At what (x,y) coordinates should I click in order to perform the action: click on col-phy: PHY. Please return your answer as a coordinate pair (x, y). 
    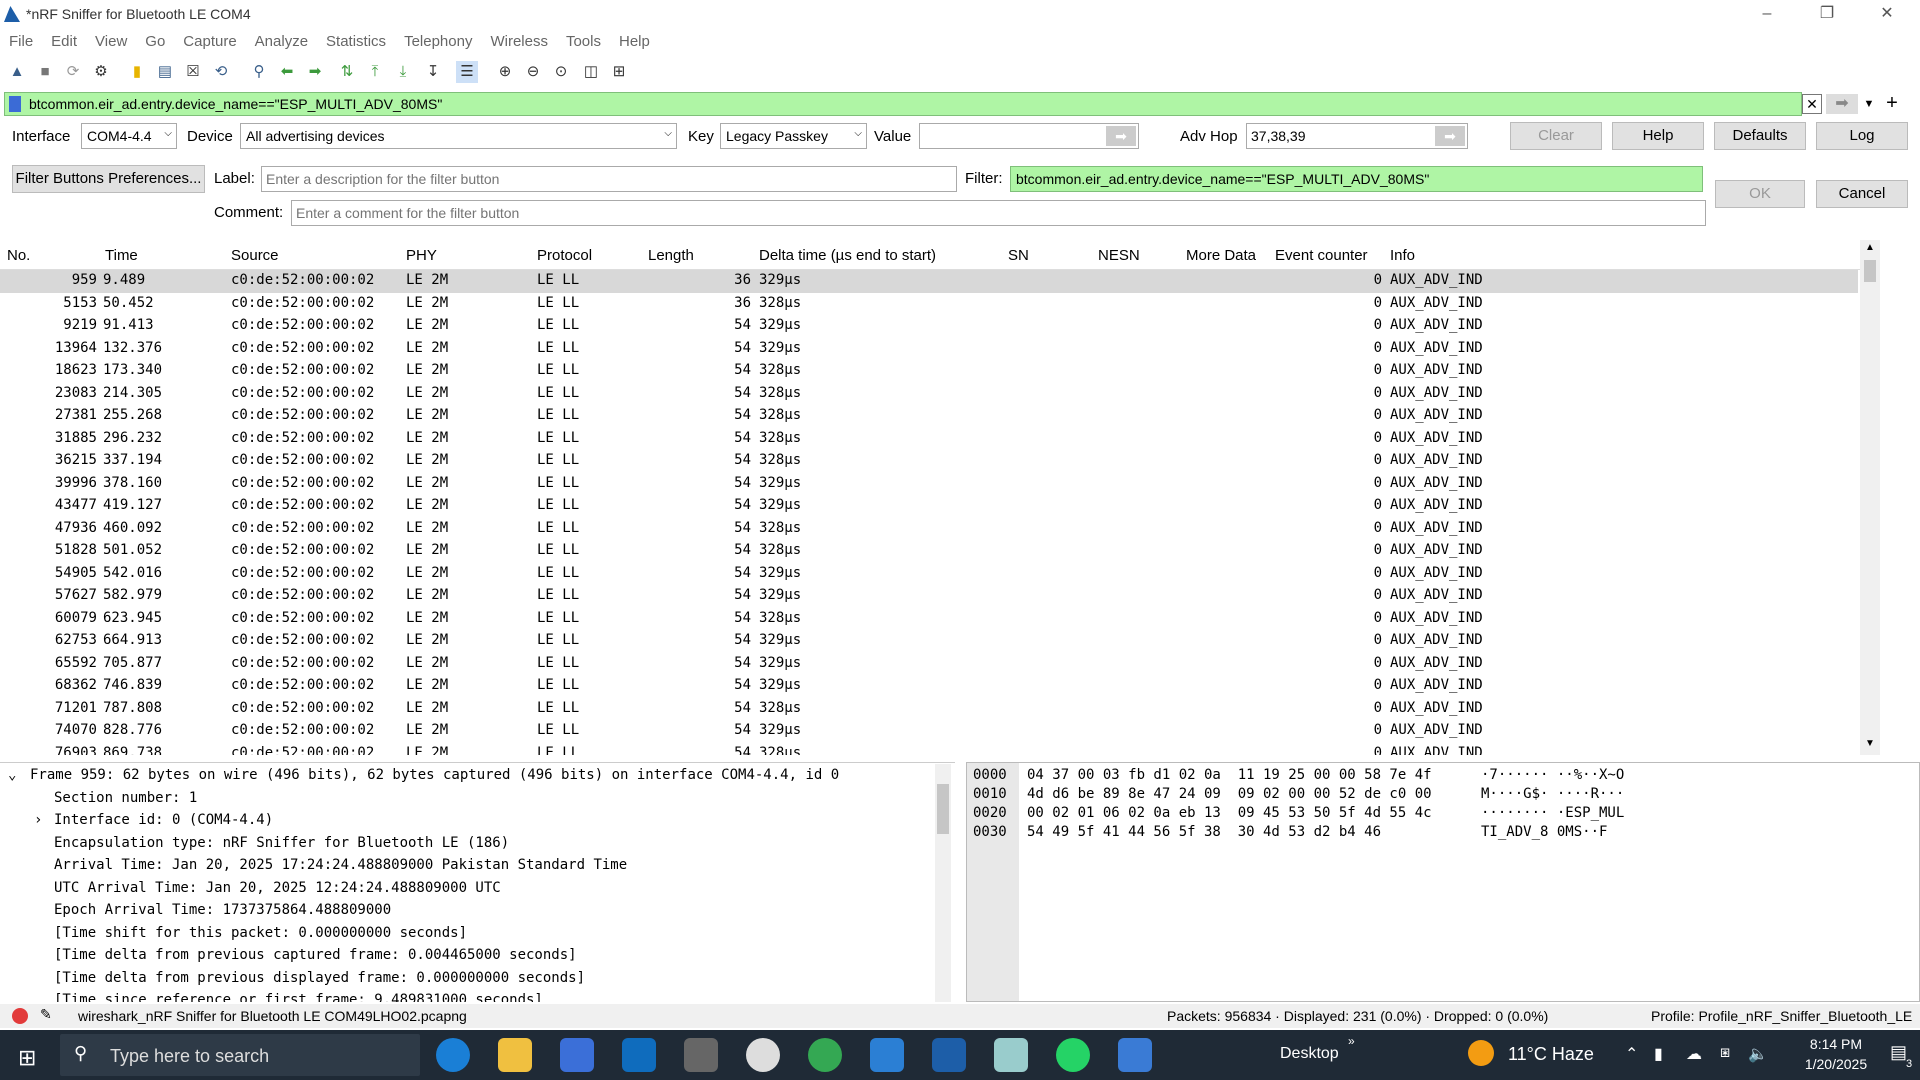
    Looking at the image, I should click on (421, 255).